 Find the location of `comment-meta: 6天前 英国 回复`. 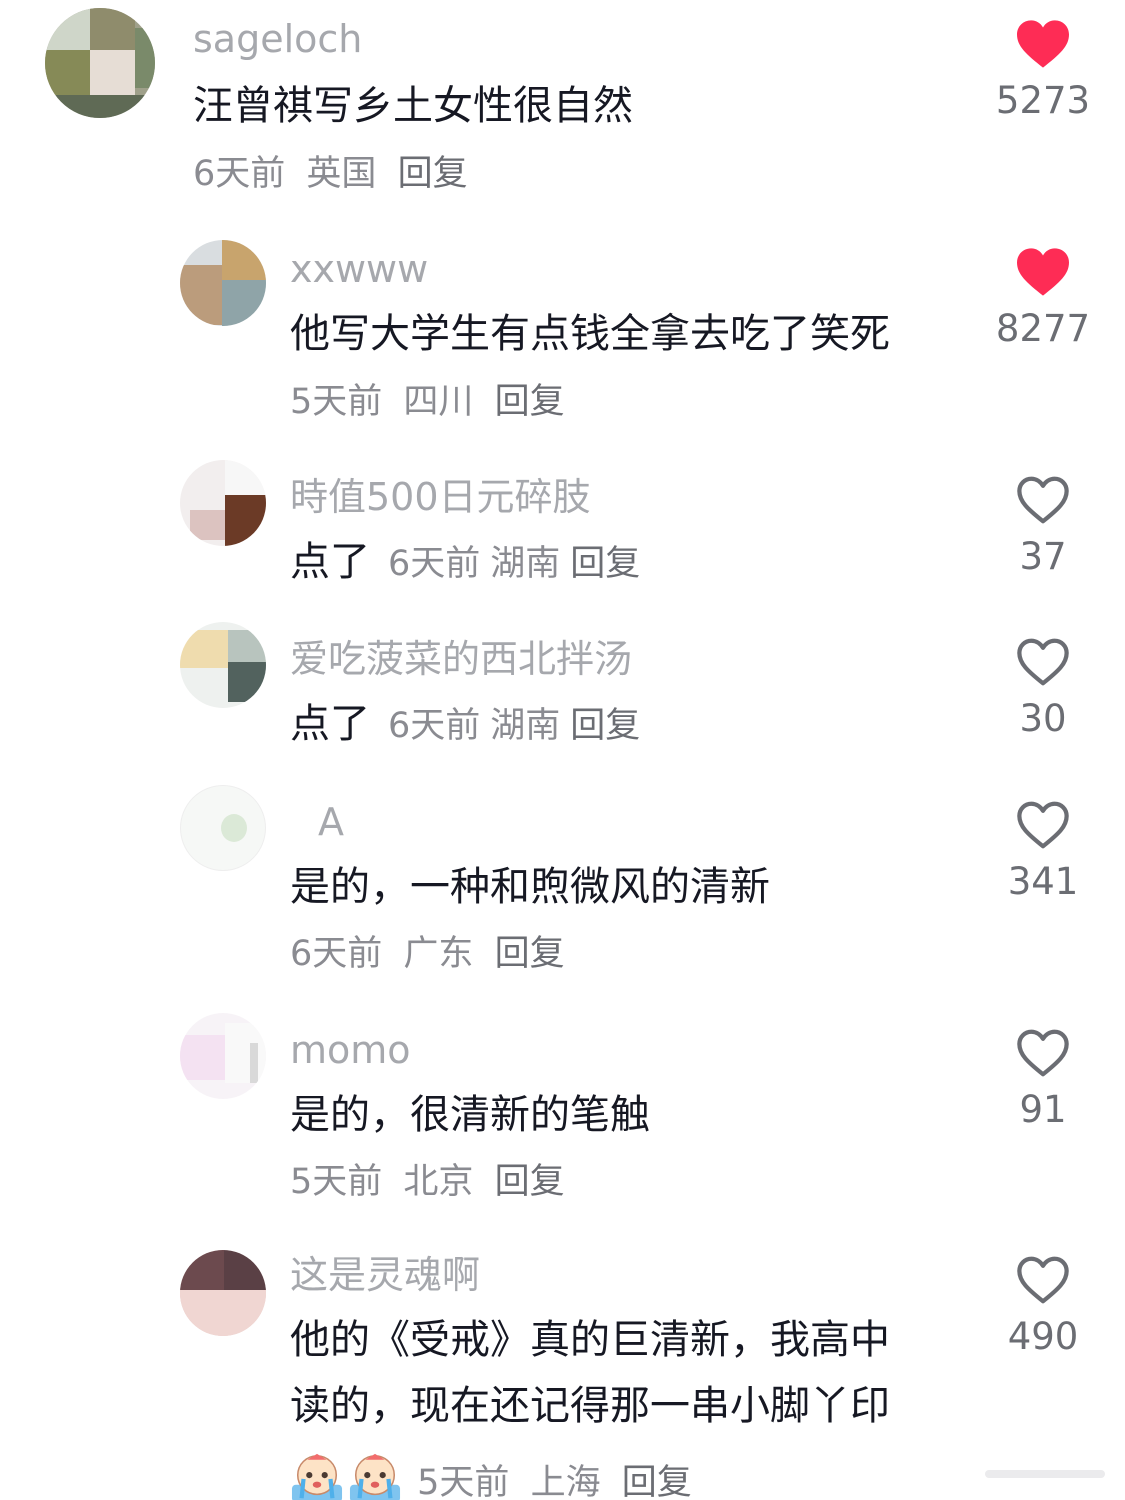

comment-meta: 6天前 英国 回复 is located at coordinates (335, 174).